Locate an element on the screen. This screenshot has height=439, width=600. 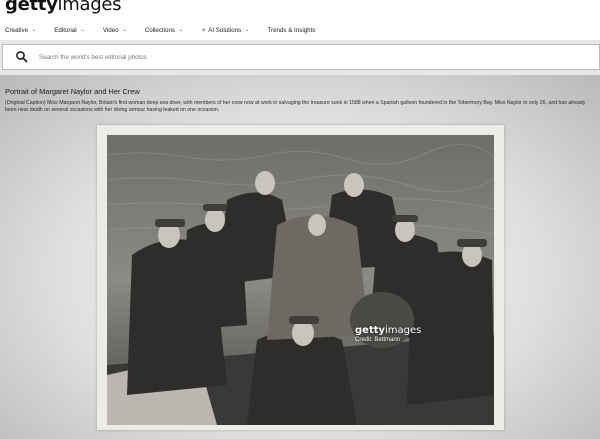
search-icon is located at coordinates (22, 57).